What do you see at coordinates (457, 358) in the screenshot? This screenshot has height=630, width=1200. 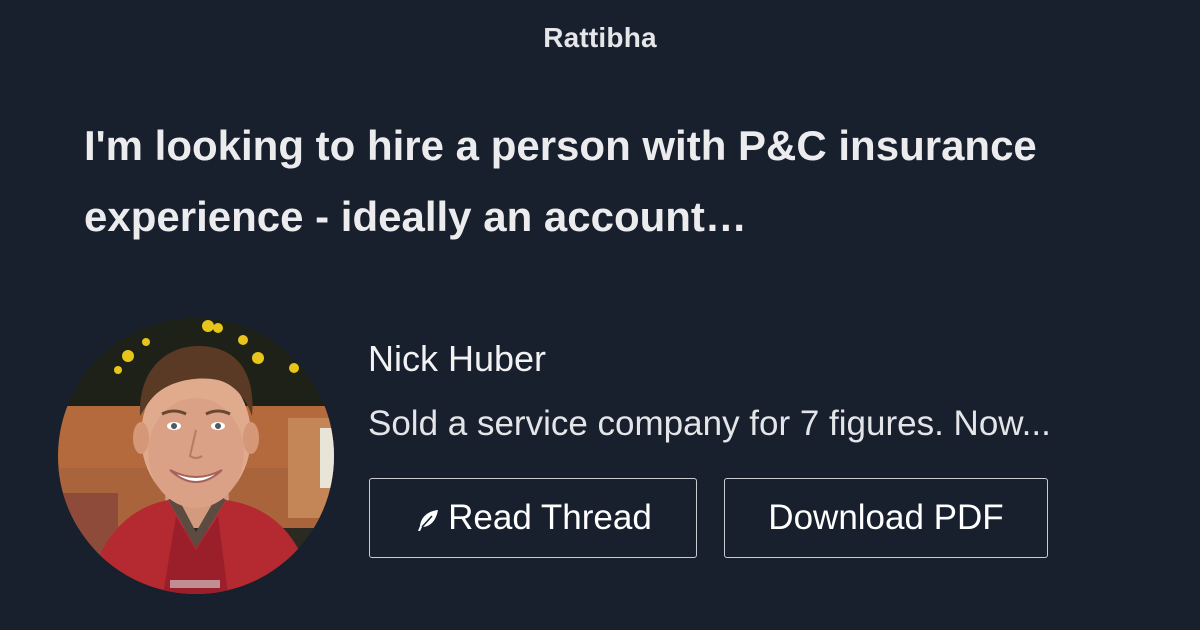 I see `author-name: Nick Huber` at bounding box center [457, 358].